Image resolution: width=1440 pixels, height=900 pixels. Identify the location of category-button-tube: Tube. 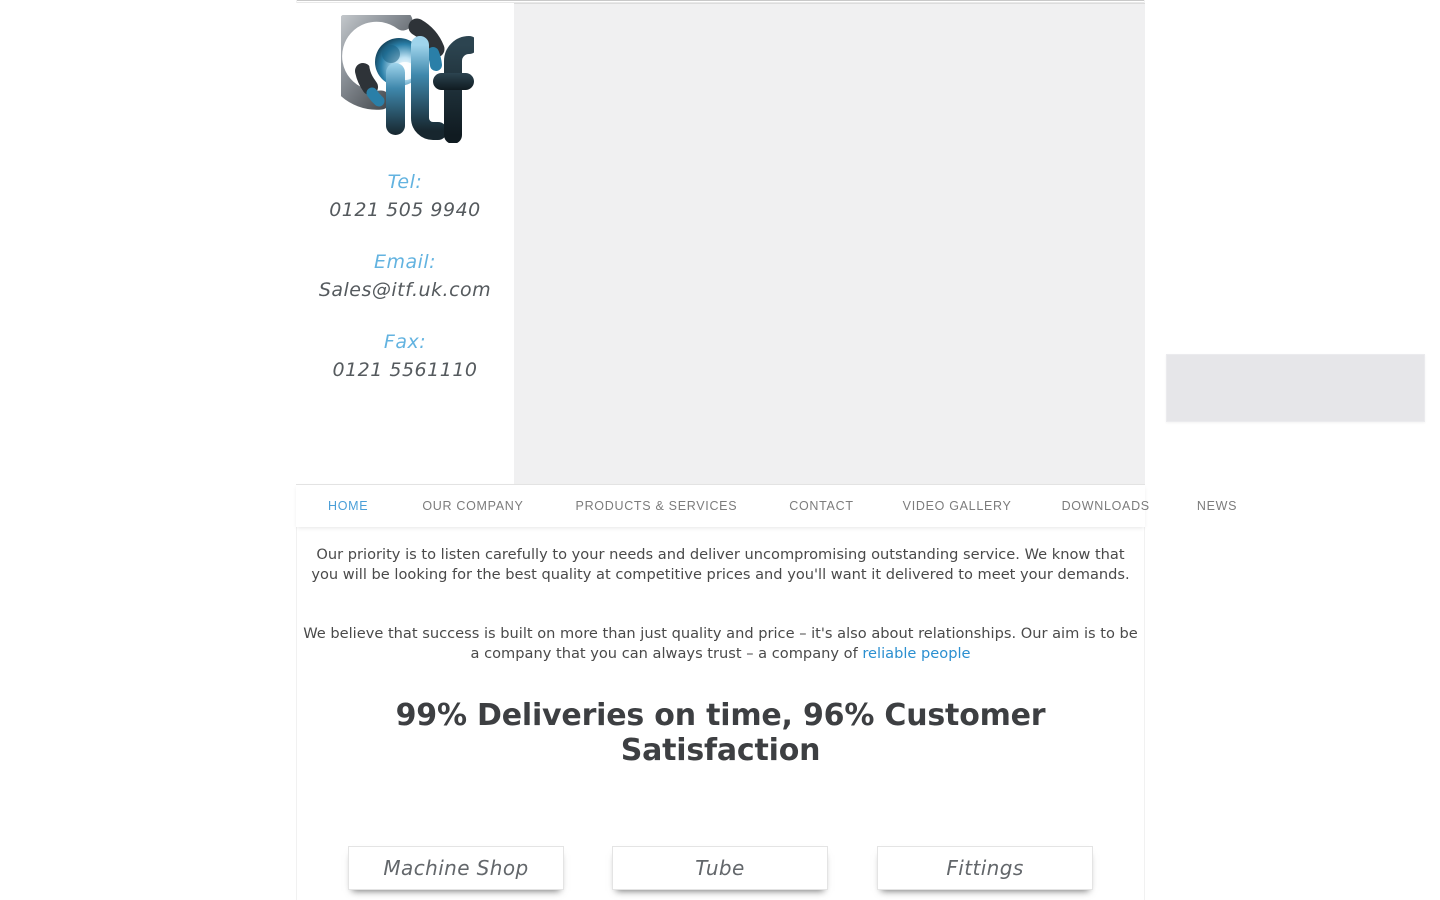
(720, 868).